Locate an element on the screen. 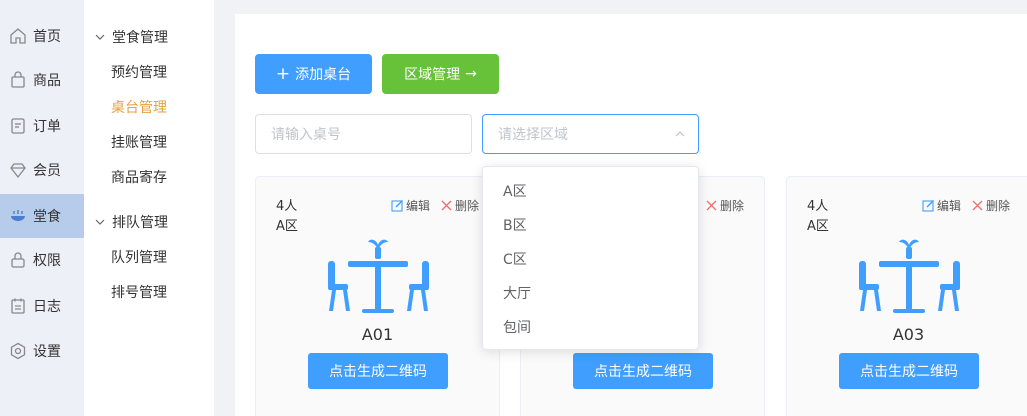  order-icon is located at coordinates (18, 126).